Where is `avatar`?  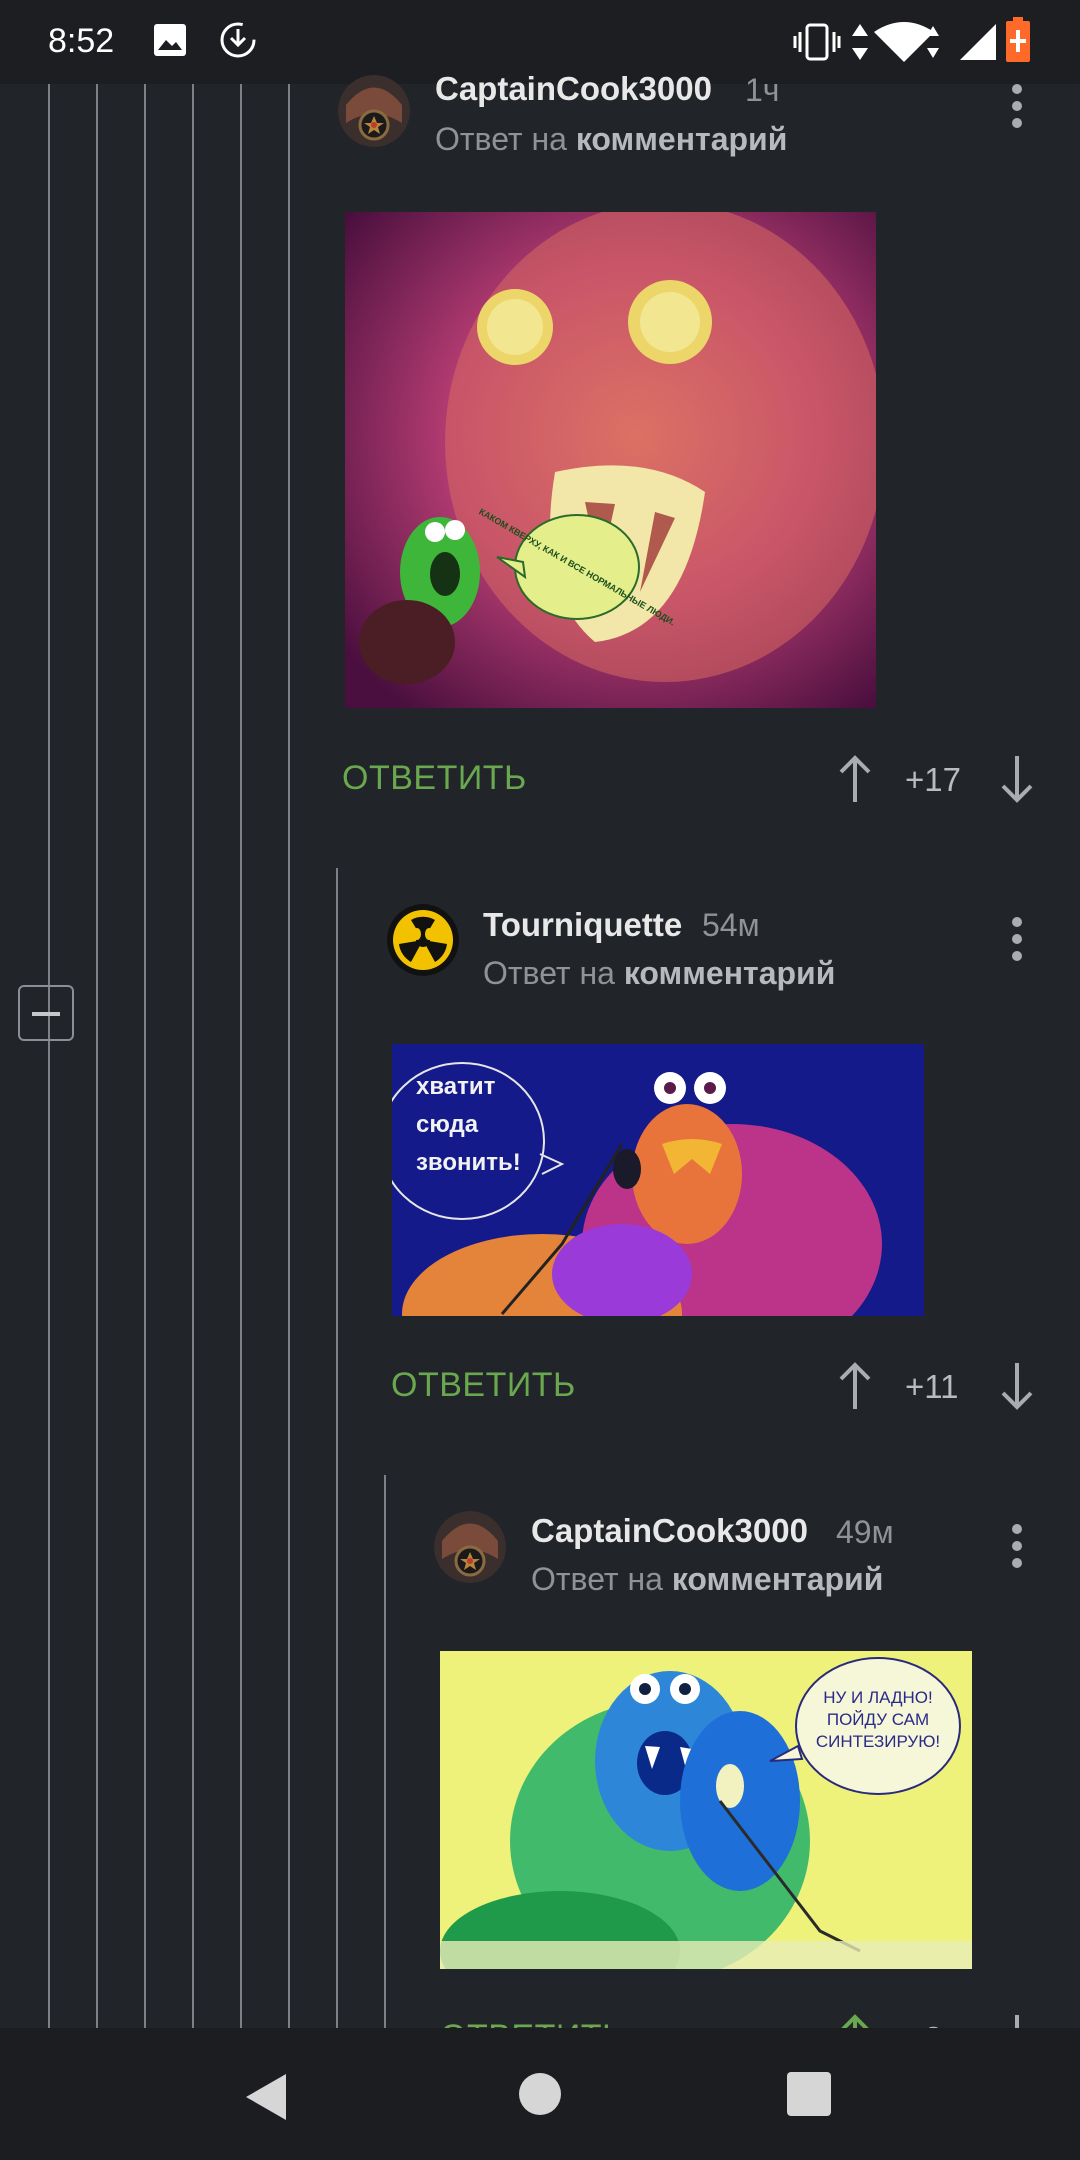 avatar is located at coordinates (470, 1547).